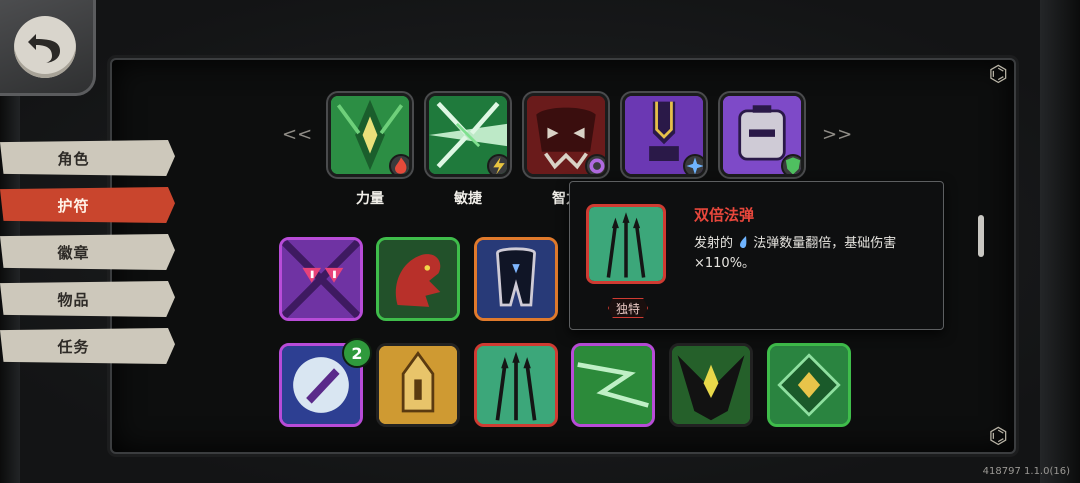  Describe the element at coordinates (837, 134) in the screenshot. I see `scroll-right-icon: >>` at that location.